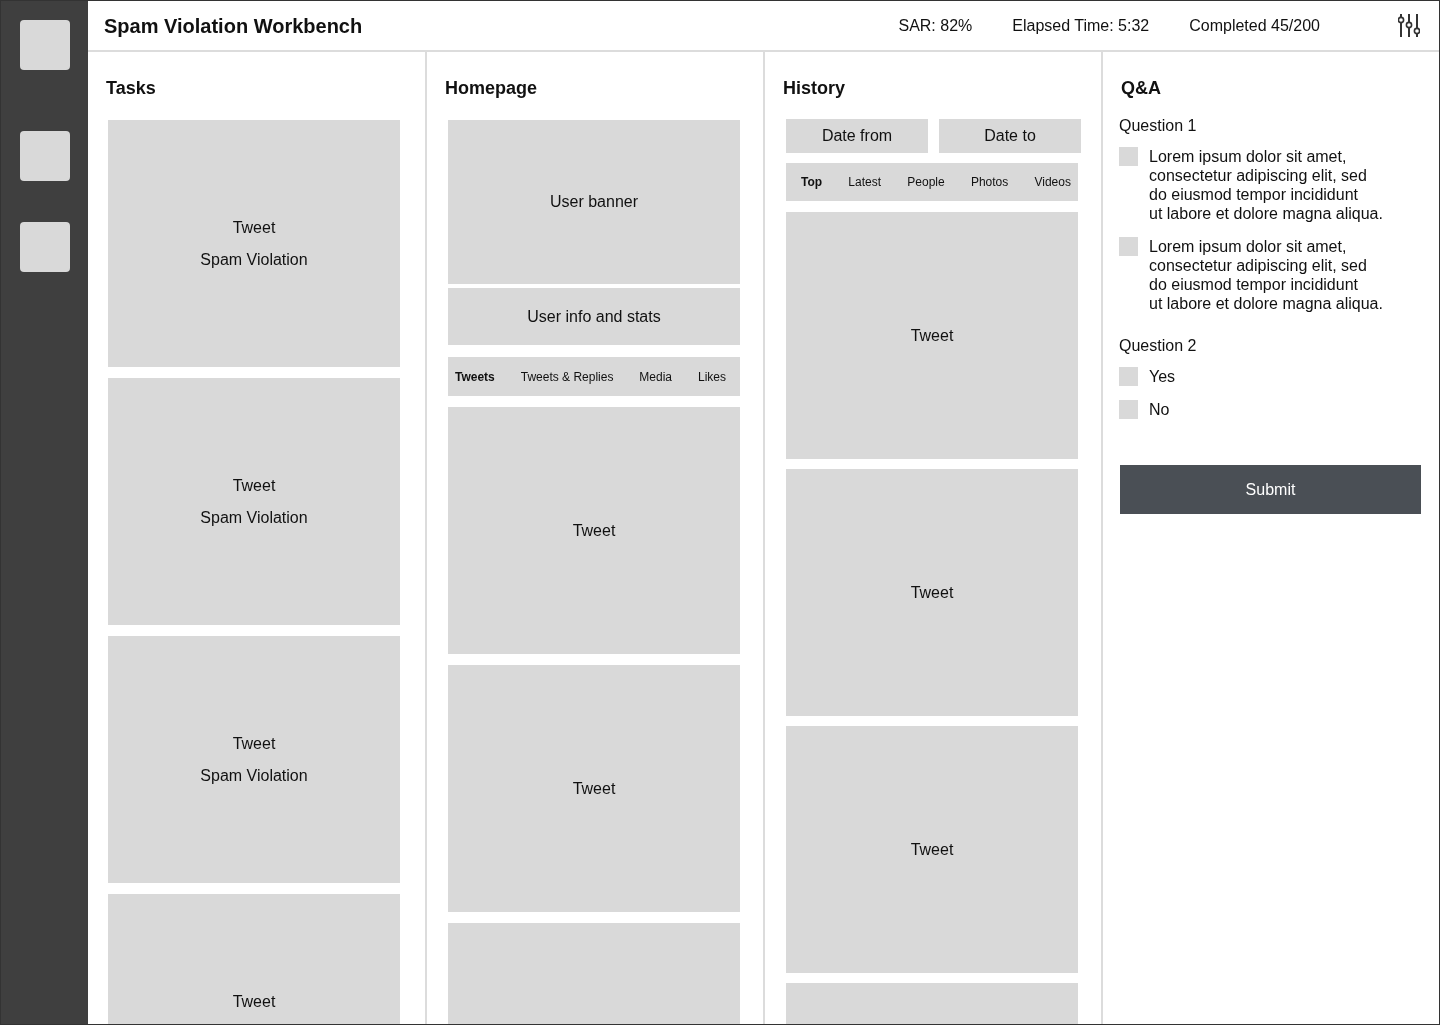 Image resolution: width=1440 pixels, height=1025 pixels. What do you see at coordinates (1409, 25) in the screenshot?
I see `settings-icon` at bounding box center [1409, 25].